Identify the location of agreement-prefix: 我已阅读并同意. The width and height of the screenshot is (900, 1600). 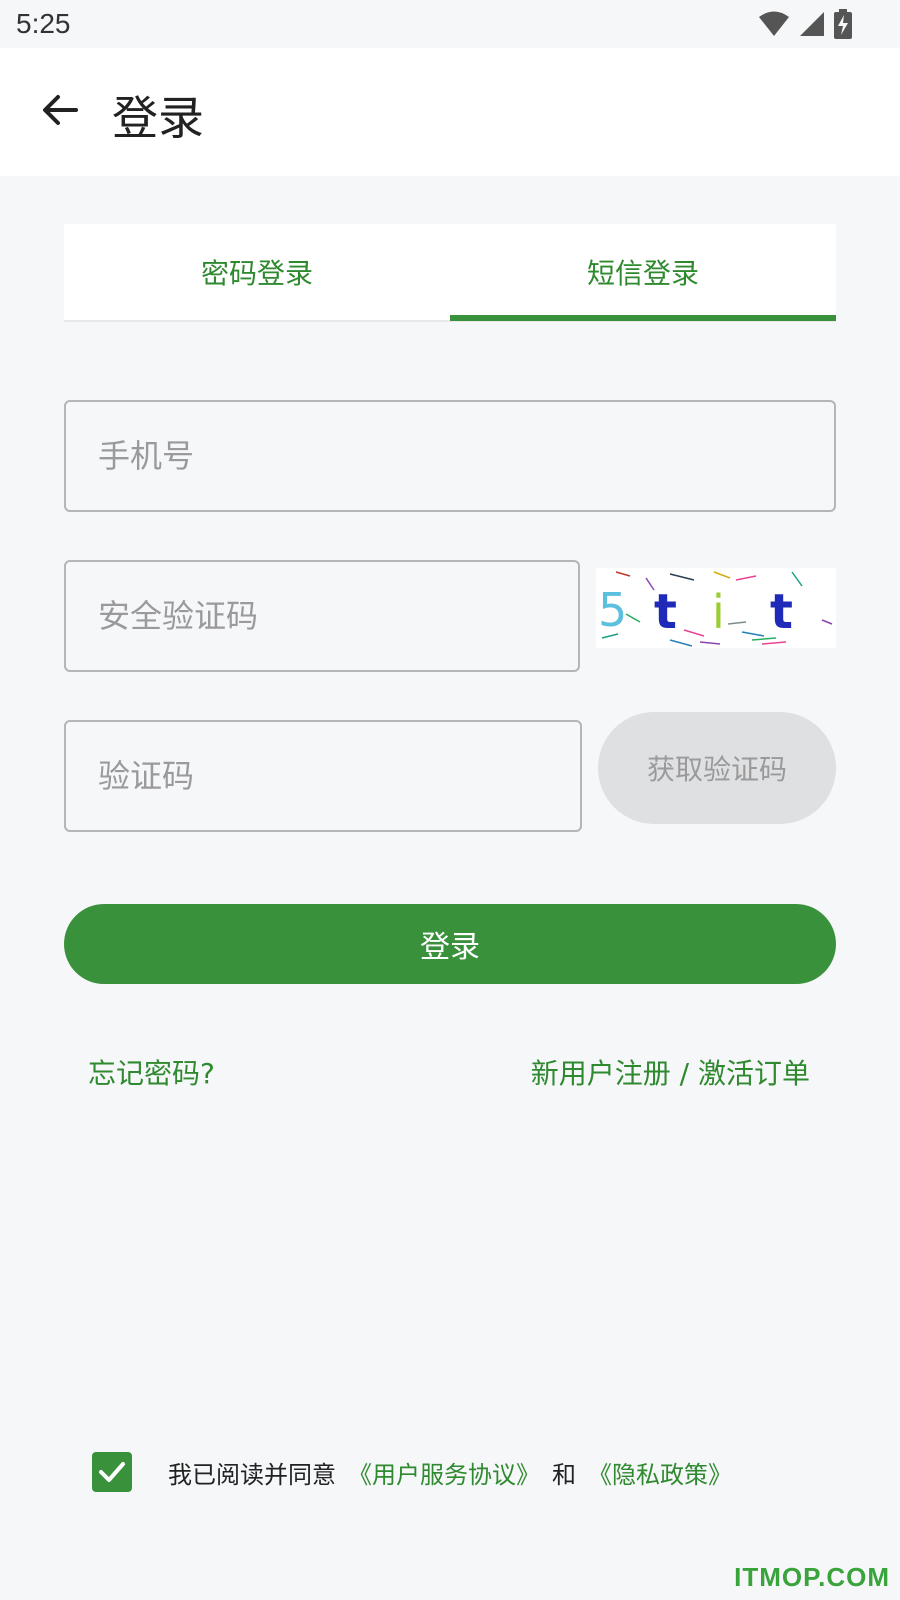
(252, 1474).